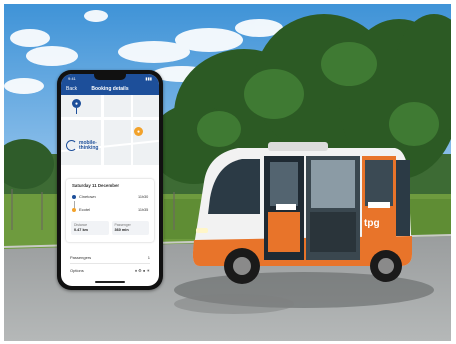  I want to click on options-icons: ♦ ⚙ ● ☀, so click(142, 270).